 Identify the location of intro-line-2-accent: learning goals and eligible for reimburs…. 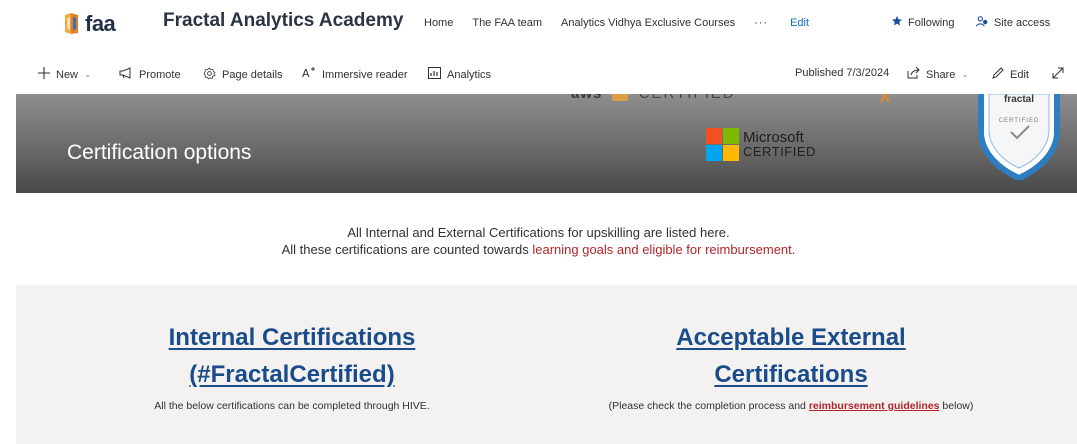
(664, 249).